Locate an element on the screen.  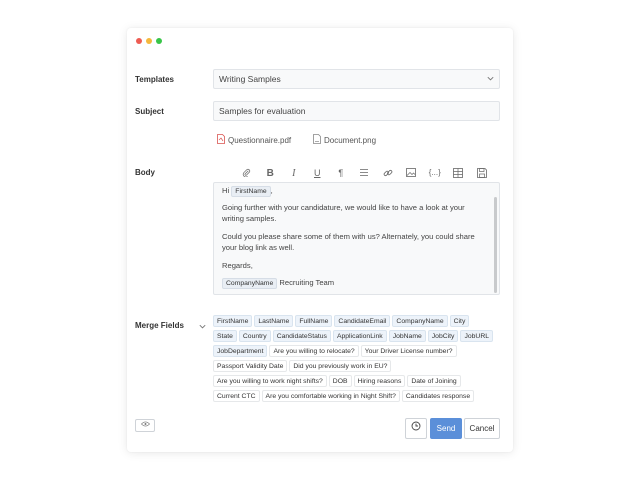
merge-field: FirstName is located at coordinates (233, 321).